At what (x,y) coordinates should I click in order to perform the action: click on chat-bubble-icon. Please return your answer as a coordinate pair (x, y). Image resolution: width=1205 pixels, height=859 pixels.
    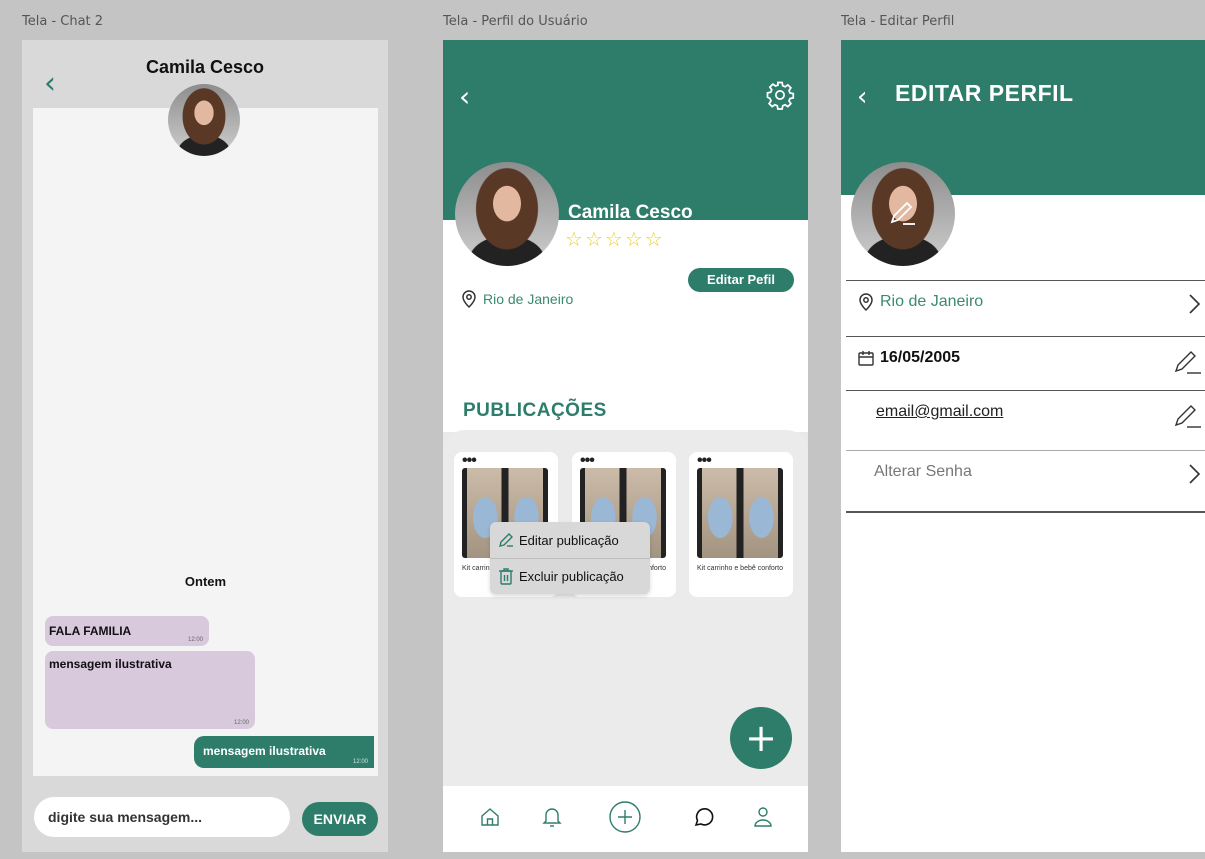
    Looking at the image, I should click on (704, 817).